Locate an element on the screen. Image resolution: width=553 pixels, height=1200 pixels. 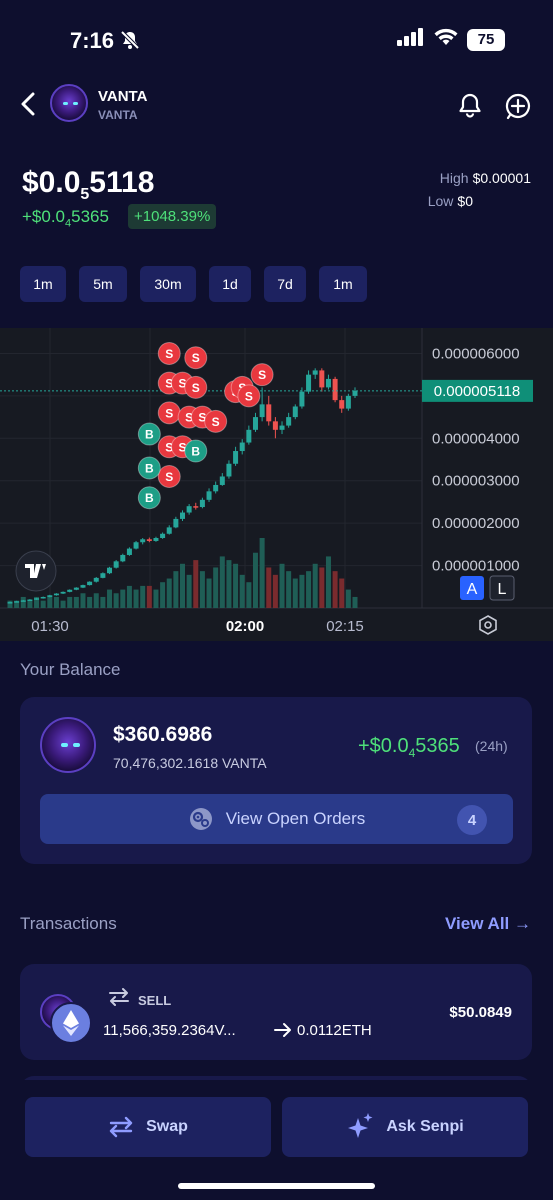
open-orders-count: 4 is located at coordinates (472, 820).